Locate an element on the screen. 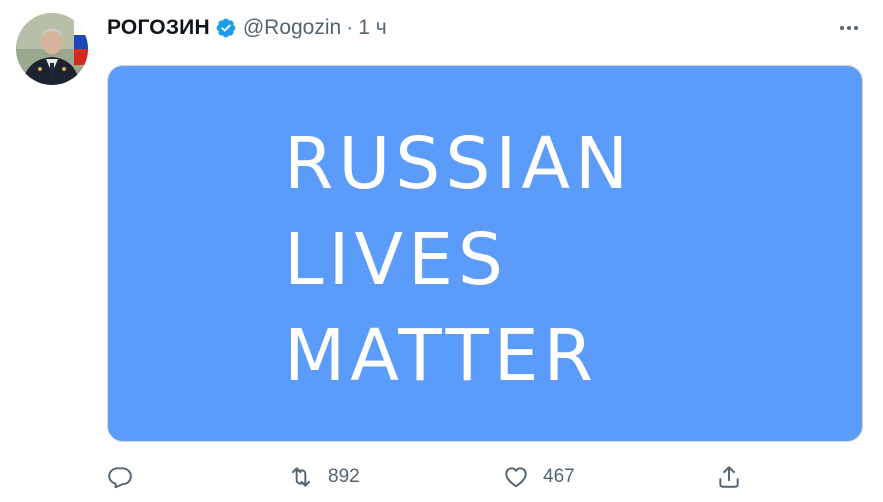 The width and height of the screenshot is (883, 502). avatar is located at coordinates (52, 49).